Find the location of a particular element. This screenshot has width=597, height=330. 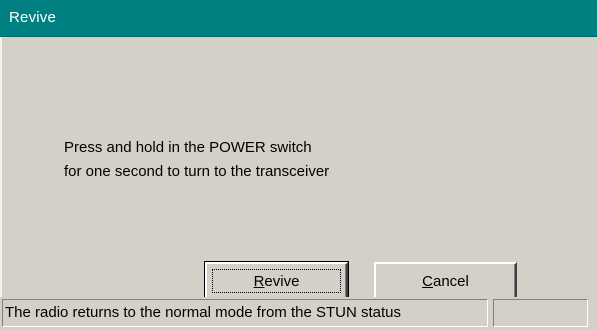

revive-mnemonic: R is located at coordinates (259, 281).